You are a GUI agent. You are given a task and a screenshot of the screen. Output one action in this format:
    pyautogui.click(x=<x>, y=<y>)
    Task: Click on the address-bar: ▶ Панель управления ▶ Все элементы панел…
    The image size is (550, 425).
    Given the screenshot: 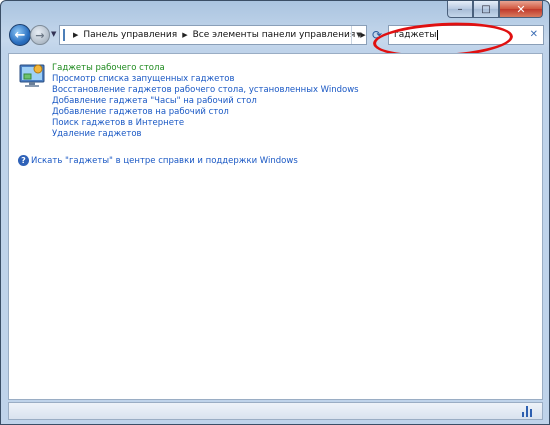 What is the action you would take?
    pyautogui.click(x=213, y=35)
    